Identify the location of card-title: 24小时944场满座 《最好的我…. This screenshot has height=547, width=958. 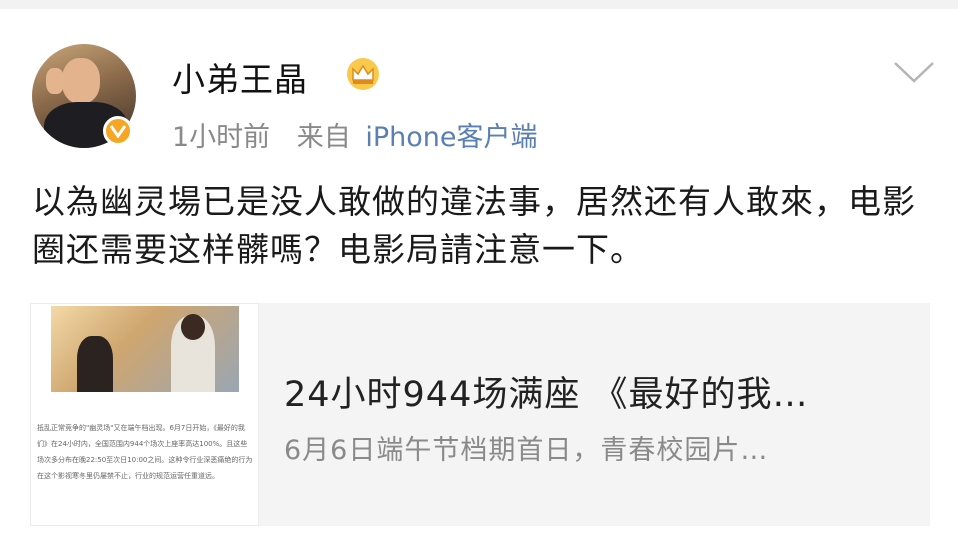
(546, 391).